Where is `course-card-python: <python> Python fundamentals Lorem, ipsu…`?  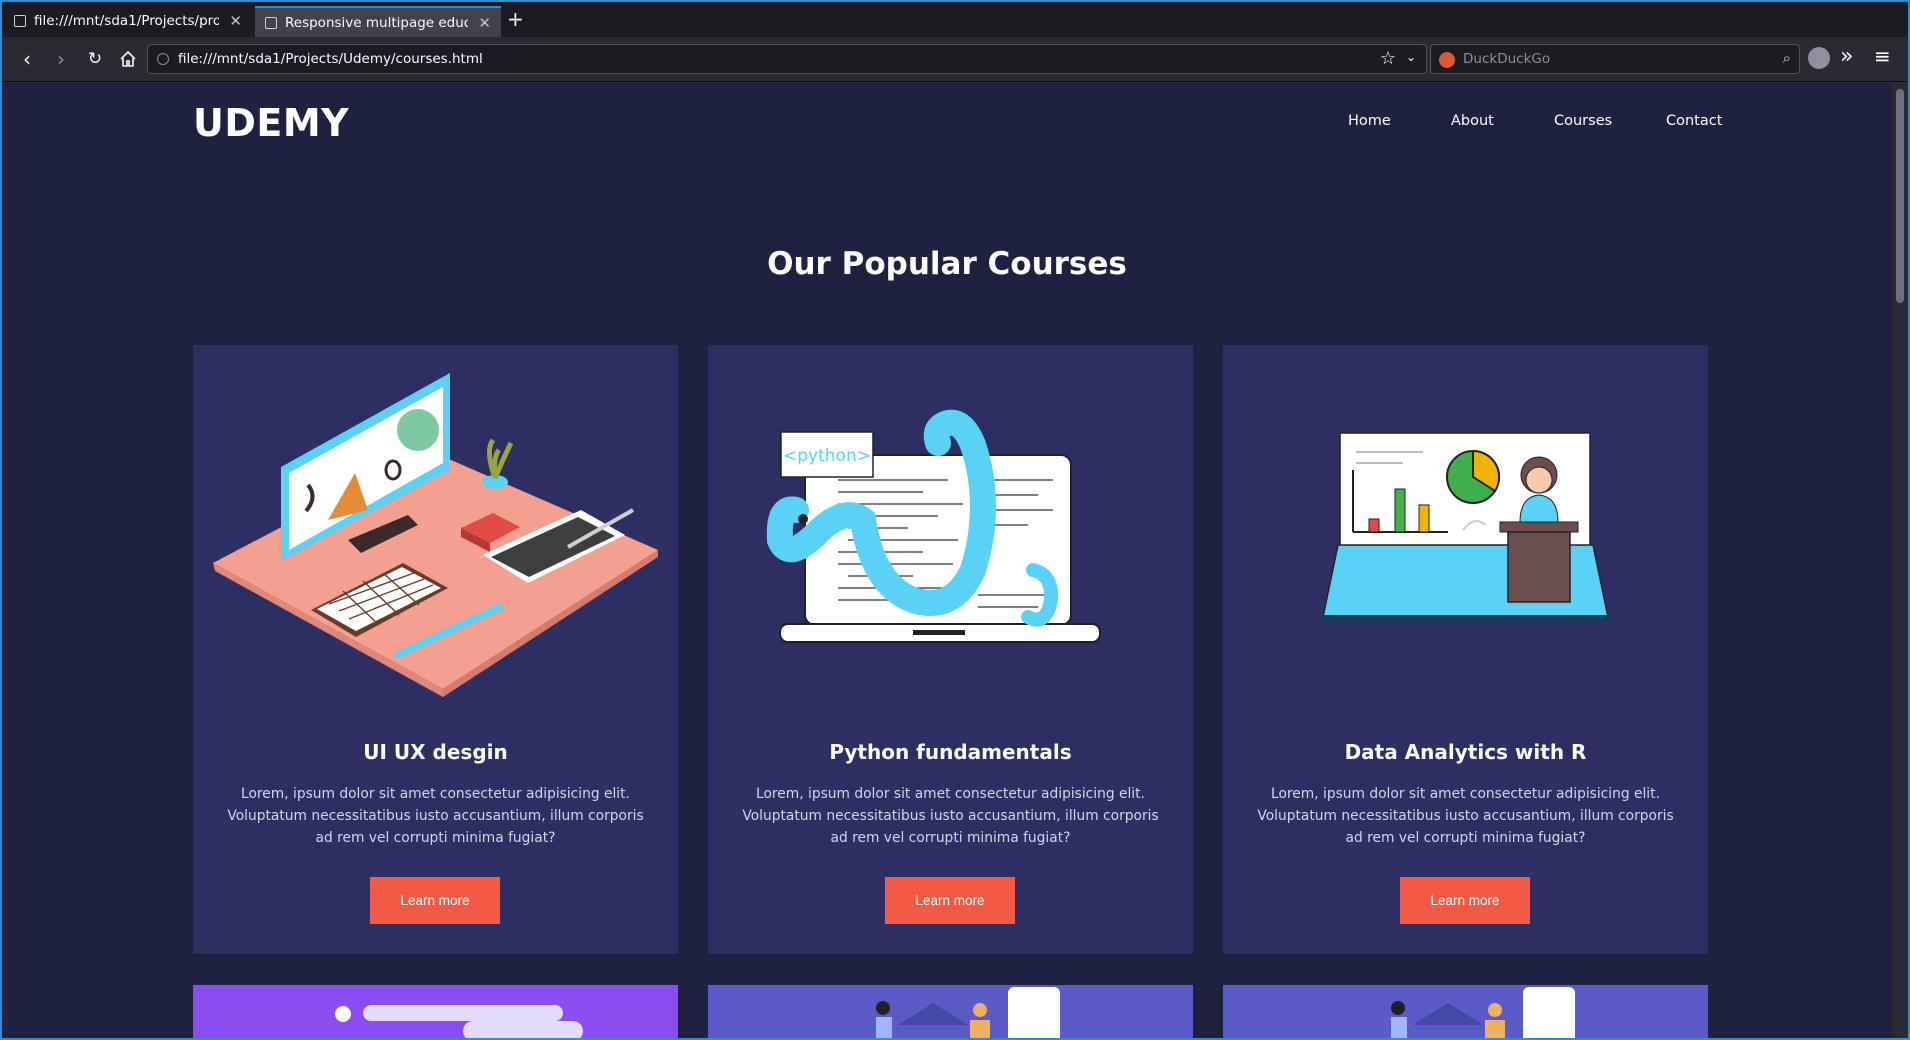
course-card-python: <python> Python fundamentals Lorem, ipsu… is located at coordinates (950, 649).